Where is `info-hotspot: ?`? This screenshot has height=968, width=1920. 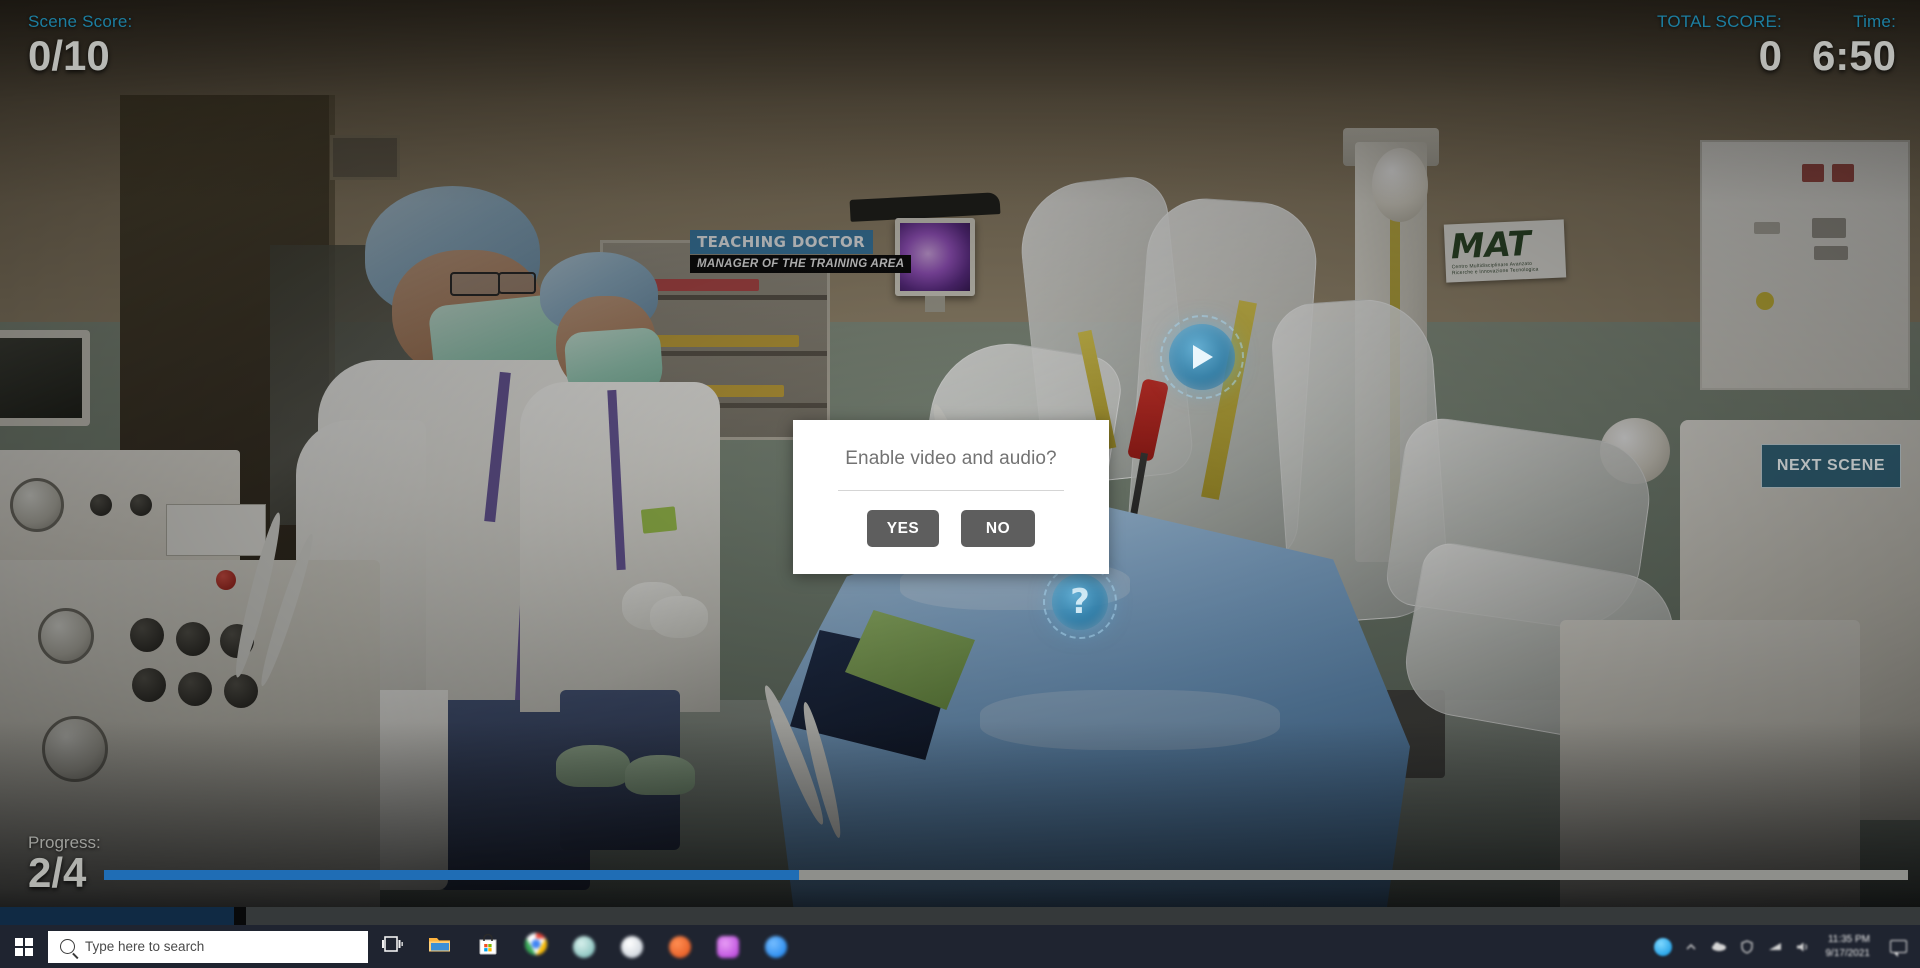
info-hotspot: ? is located at coordinates (1080, 602).